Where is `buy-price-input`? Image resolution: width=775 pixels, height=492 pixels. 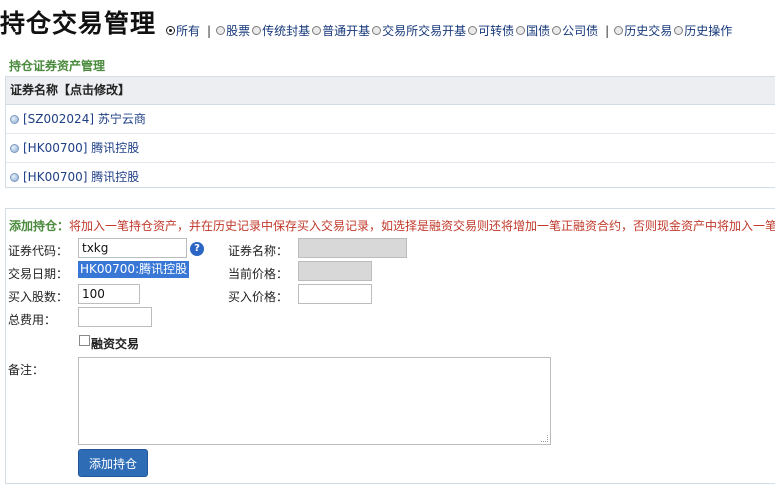 buy-price-input is located at coordinates (335, 294).